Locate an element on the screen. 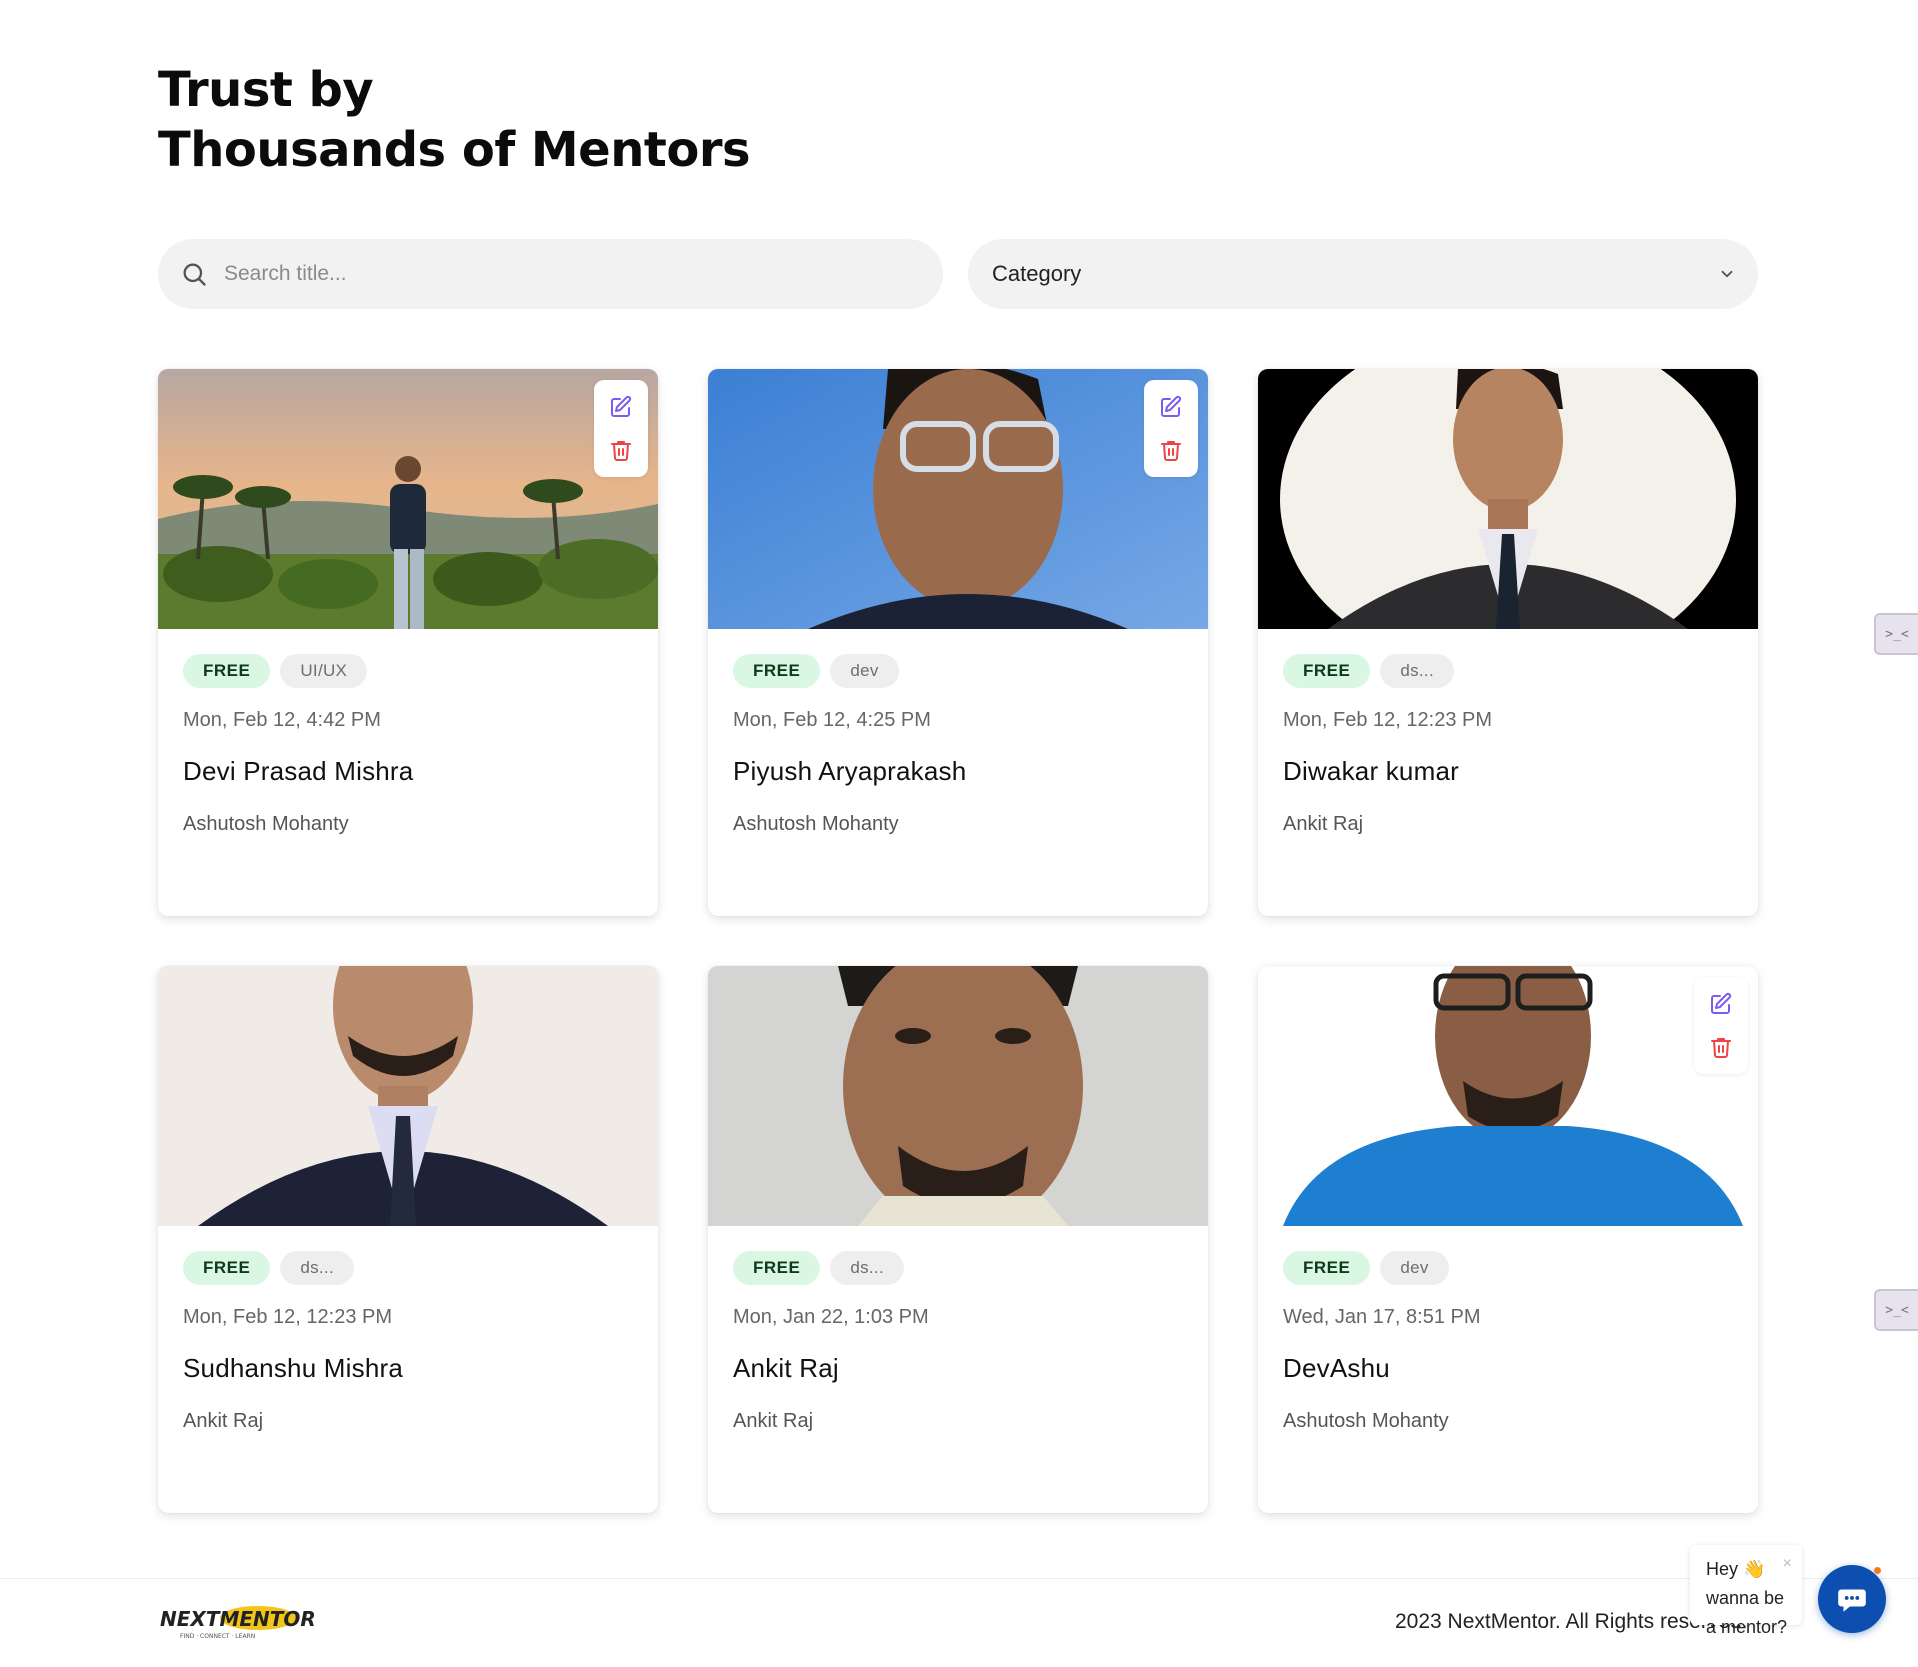 Image resolution: width=1918 pixels, height=1667 pixels. close-icon: × is located at coordinates (1787, 1563).